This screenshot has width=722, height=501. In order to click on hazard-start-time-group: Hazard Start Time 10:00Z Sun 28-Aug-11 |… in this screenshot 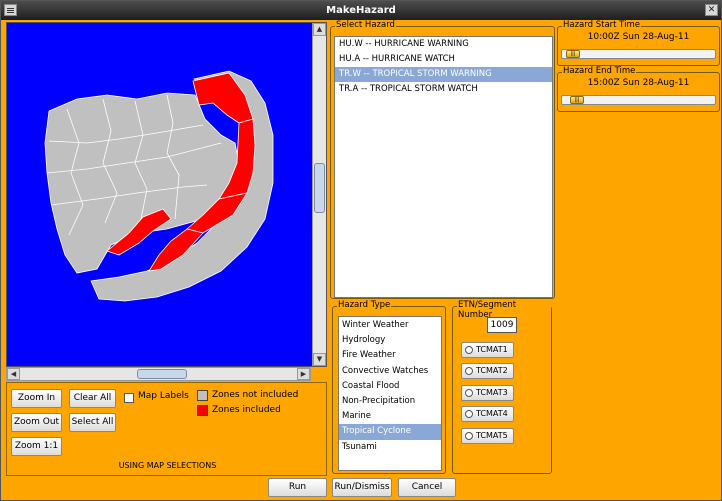, I will do `click(638, 43)`.